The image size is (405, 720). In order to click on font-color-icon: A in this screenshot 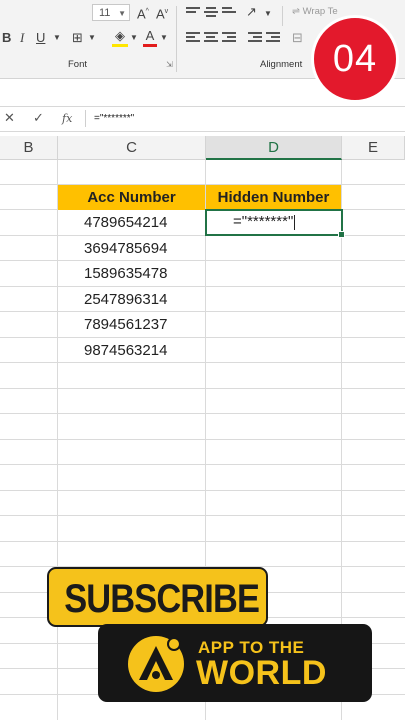, I will do `click(150, 37)`.